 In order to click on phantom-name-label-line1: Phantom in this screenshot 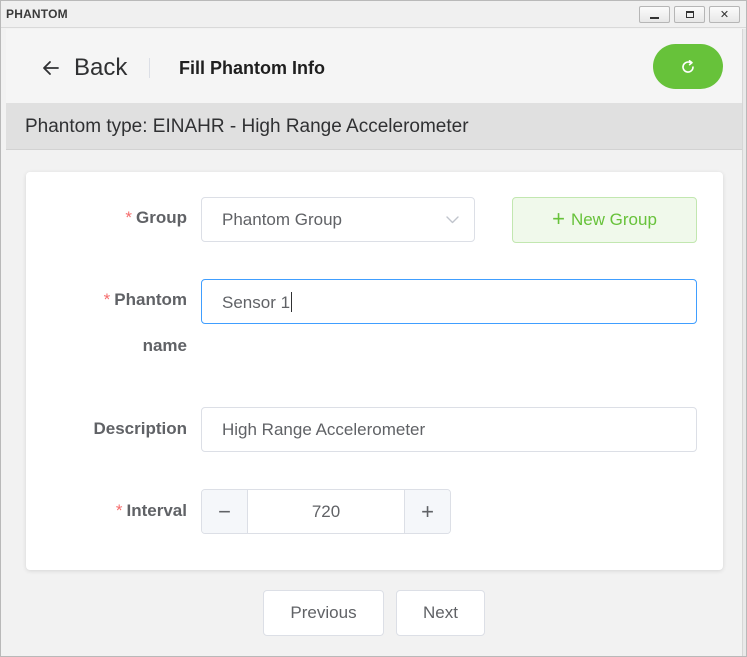, I will do `click(150, 299)`.